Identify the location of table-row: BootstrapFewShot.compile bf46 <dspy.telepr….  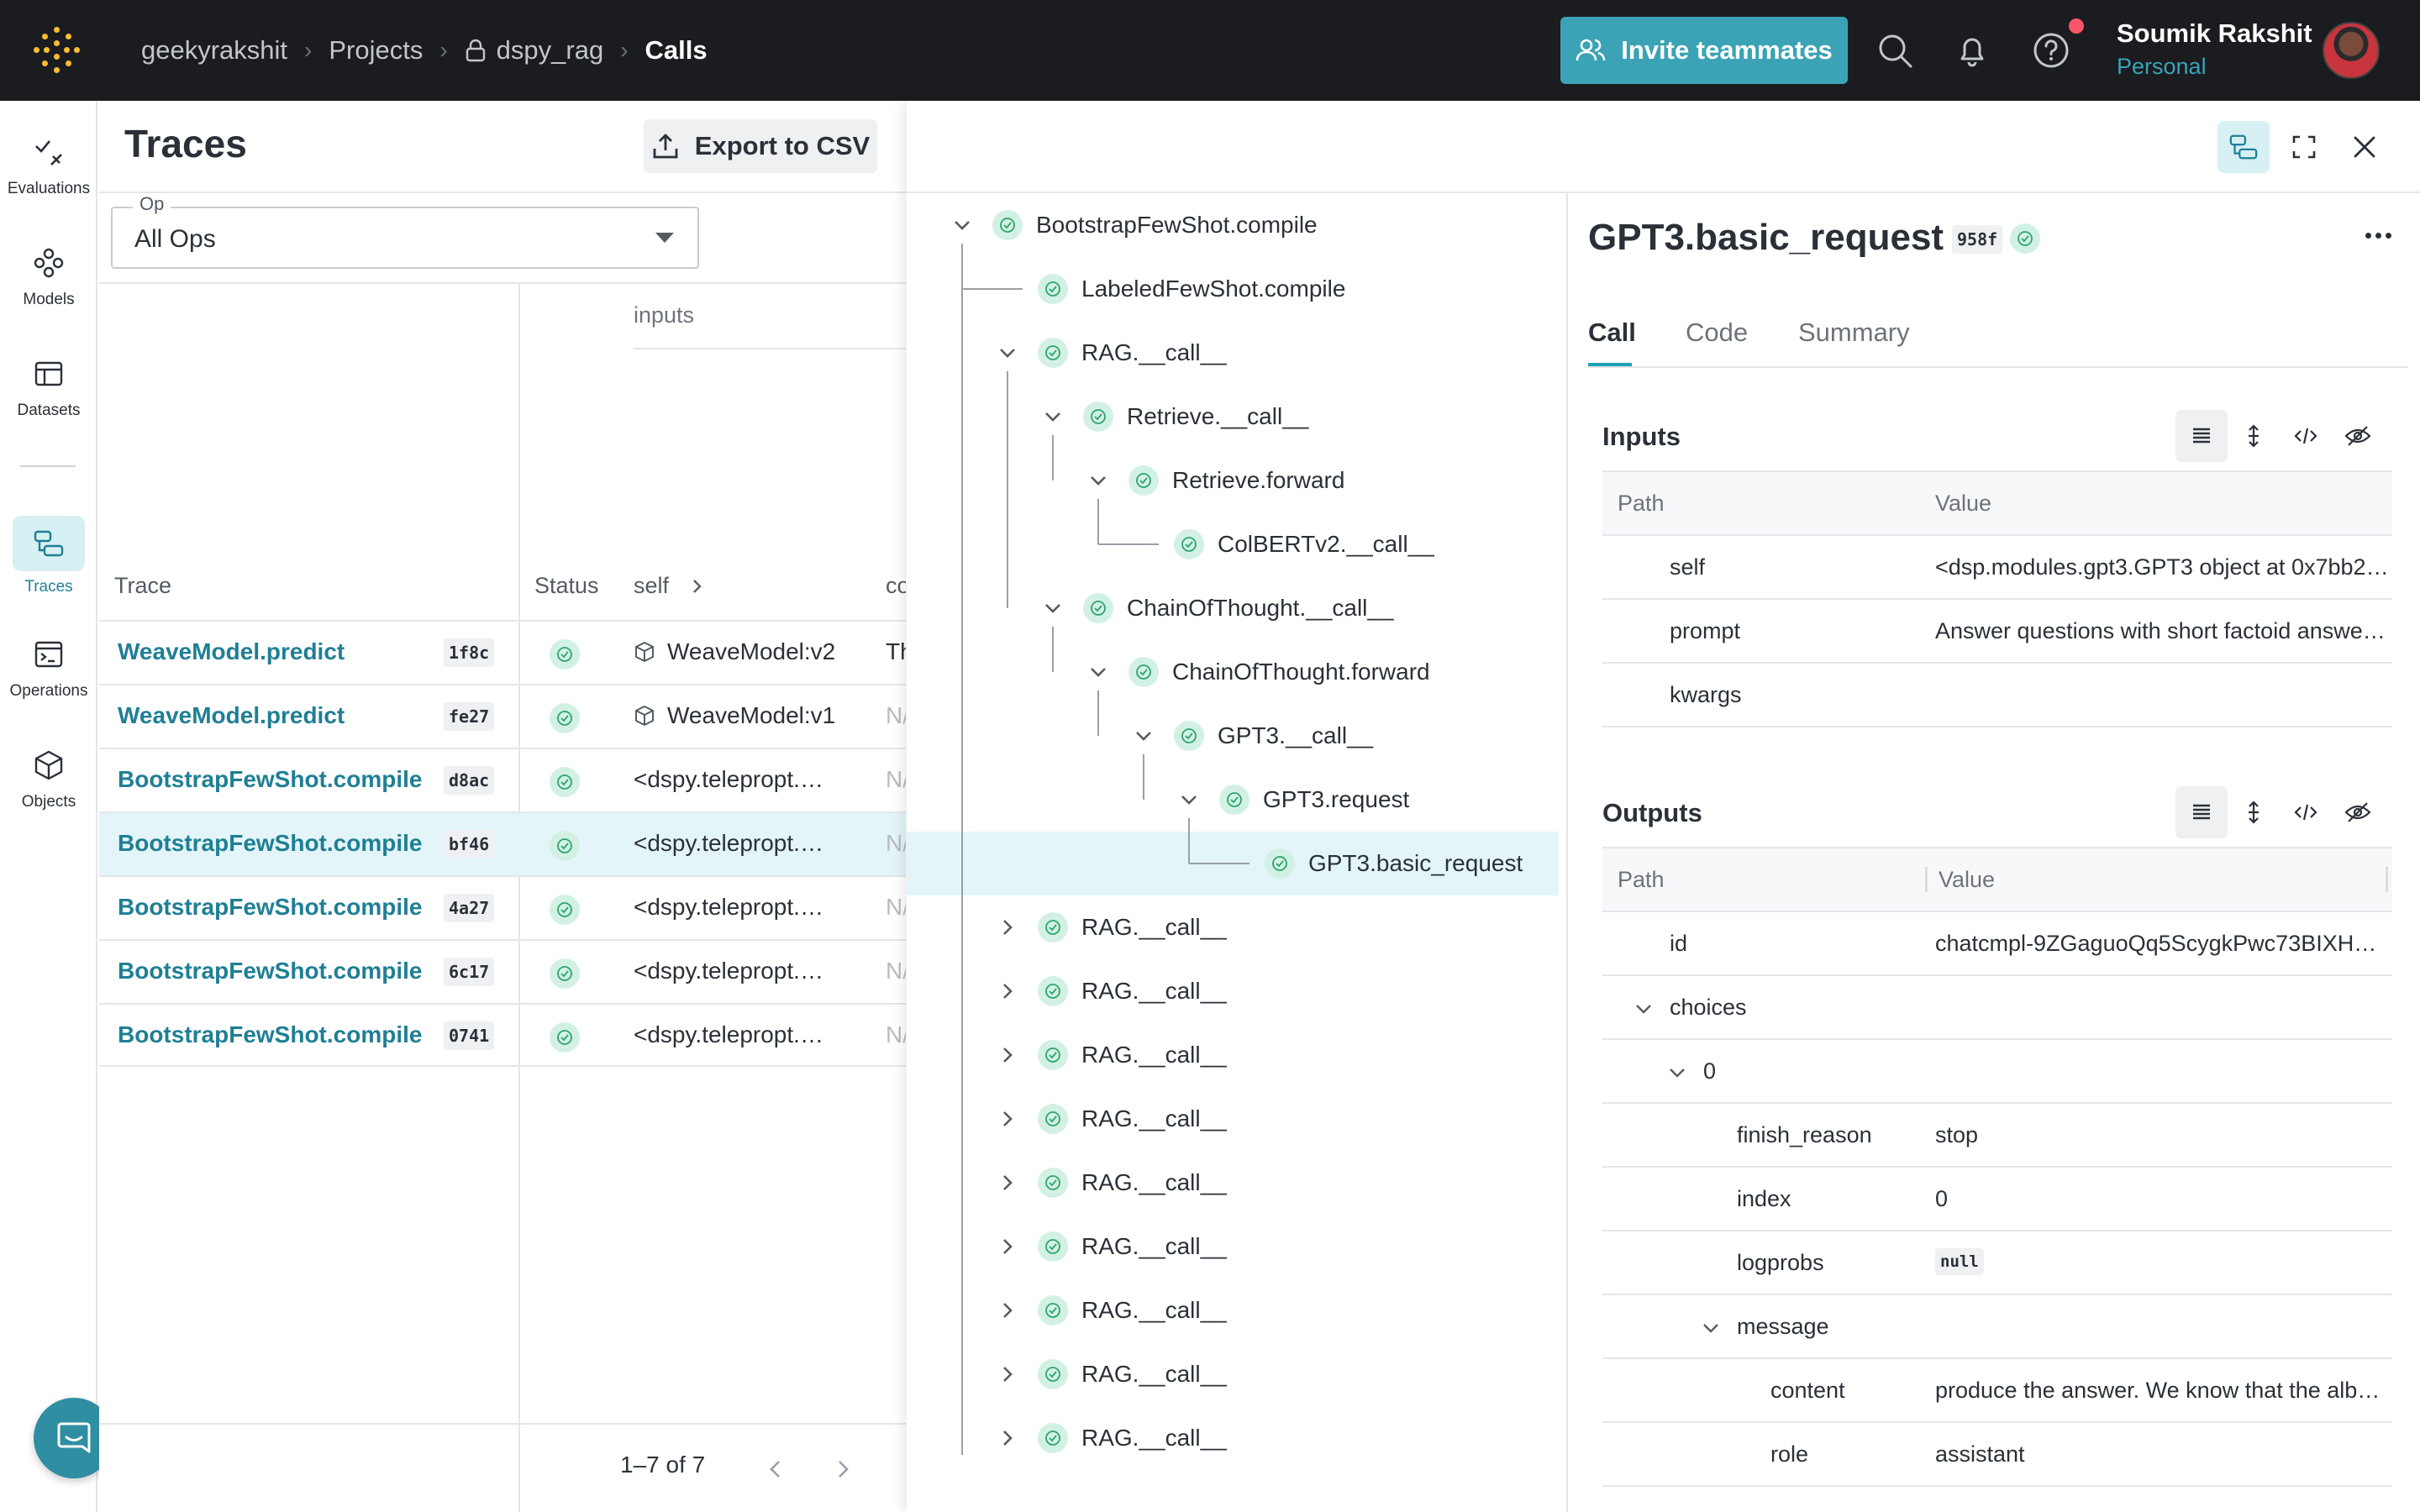
(502, 843).